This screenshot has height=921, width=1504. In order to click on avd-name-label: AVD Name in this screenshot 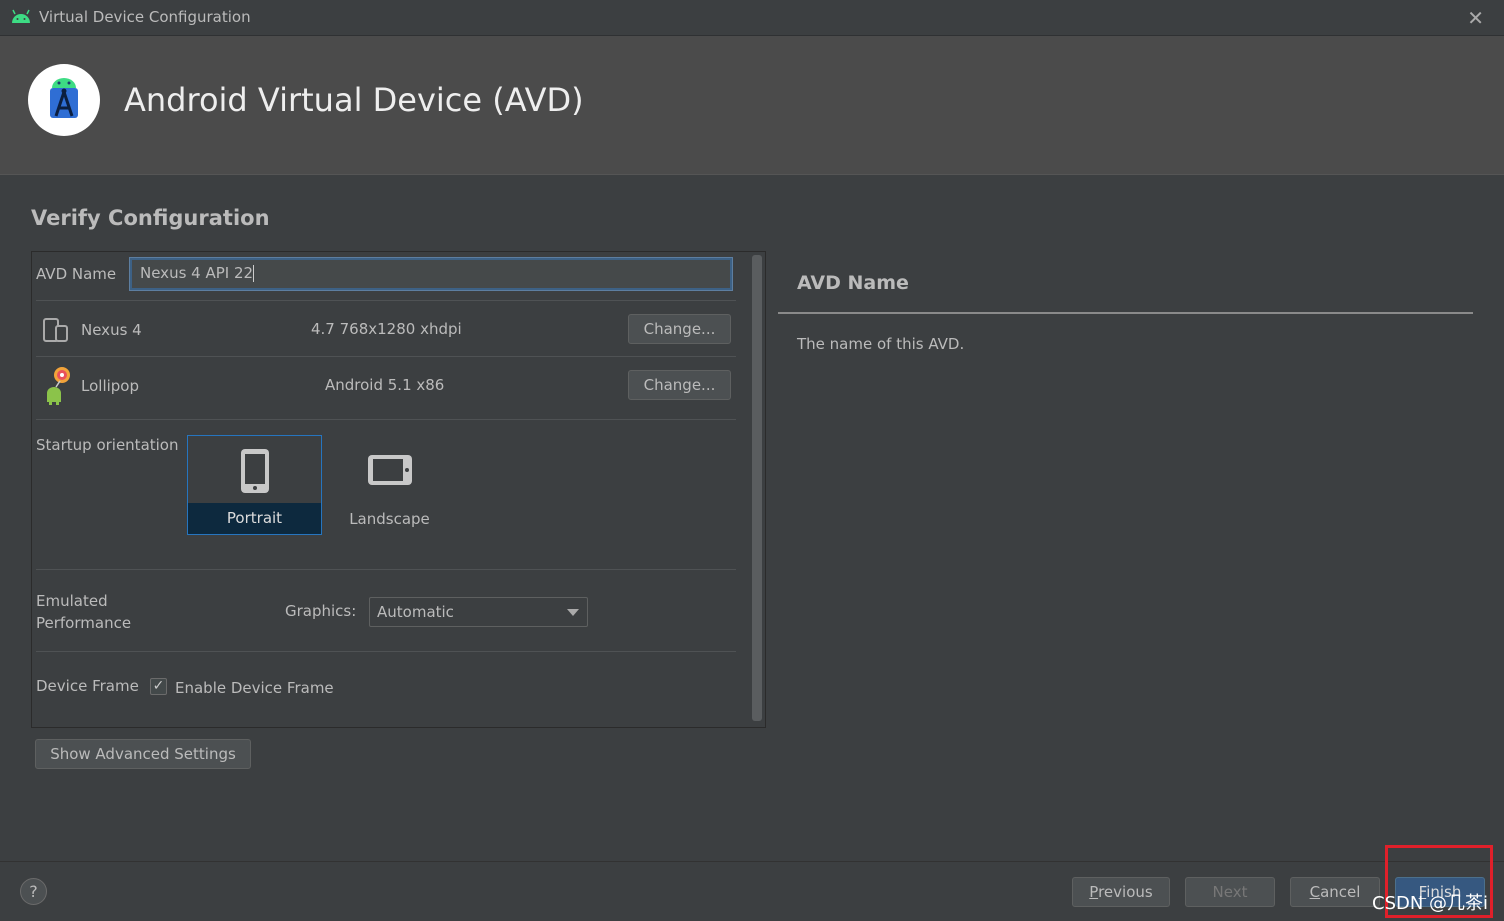, I will do `click(76, 274)`.